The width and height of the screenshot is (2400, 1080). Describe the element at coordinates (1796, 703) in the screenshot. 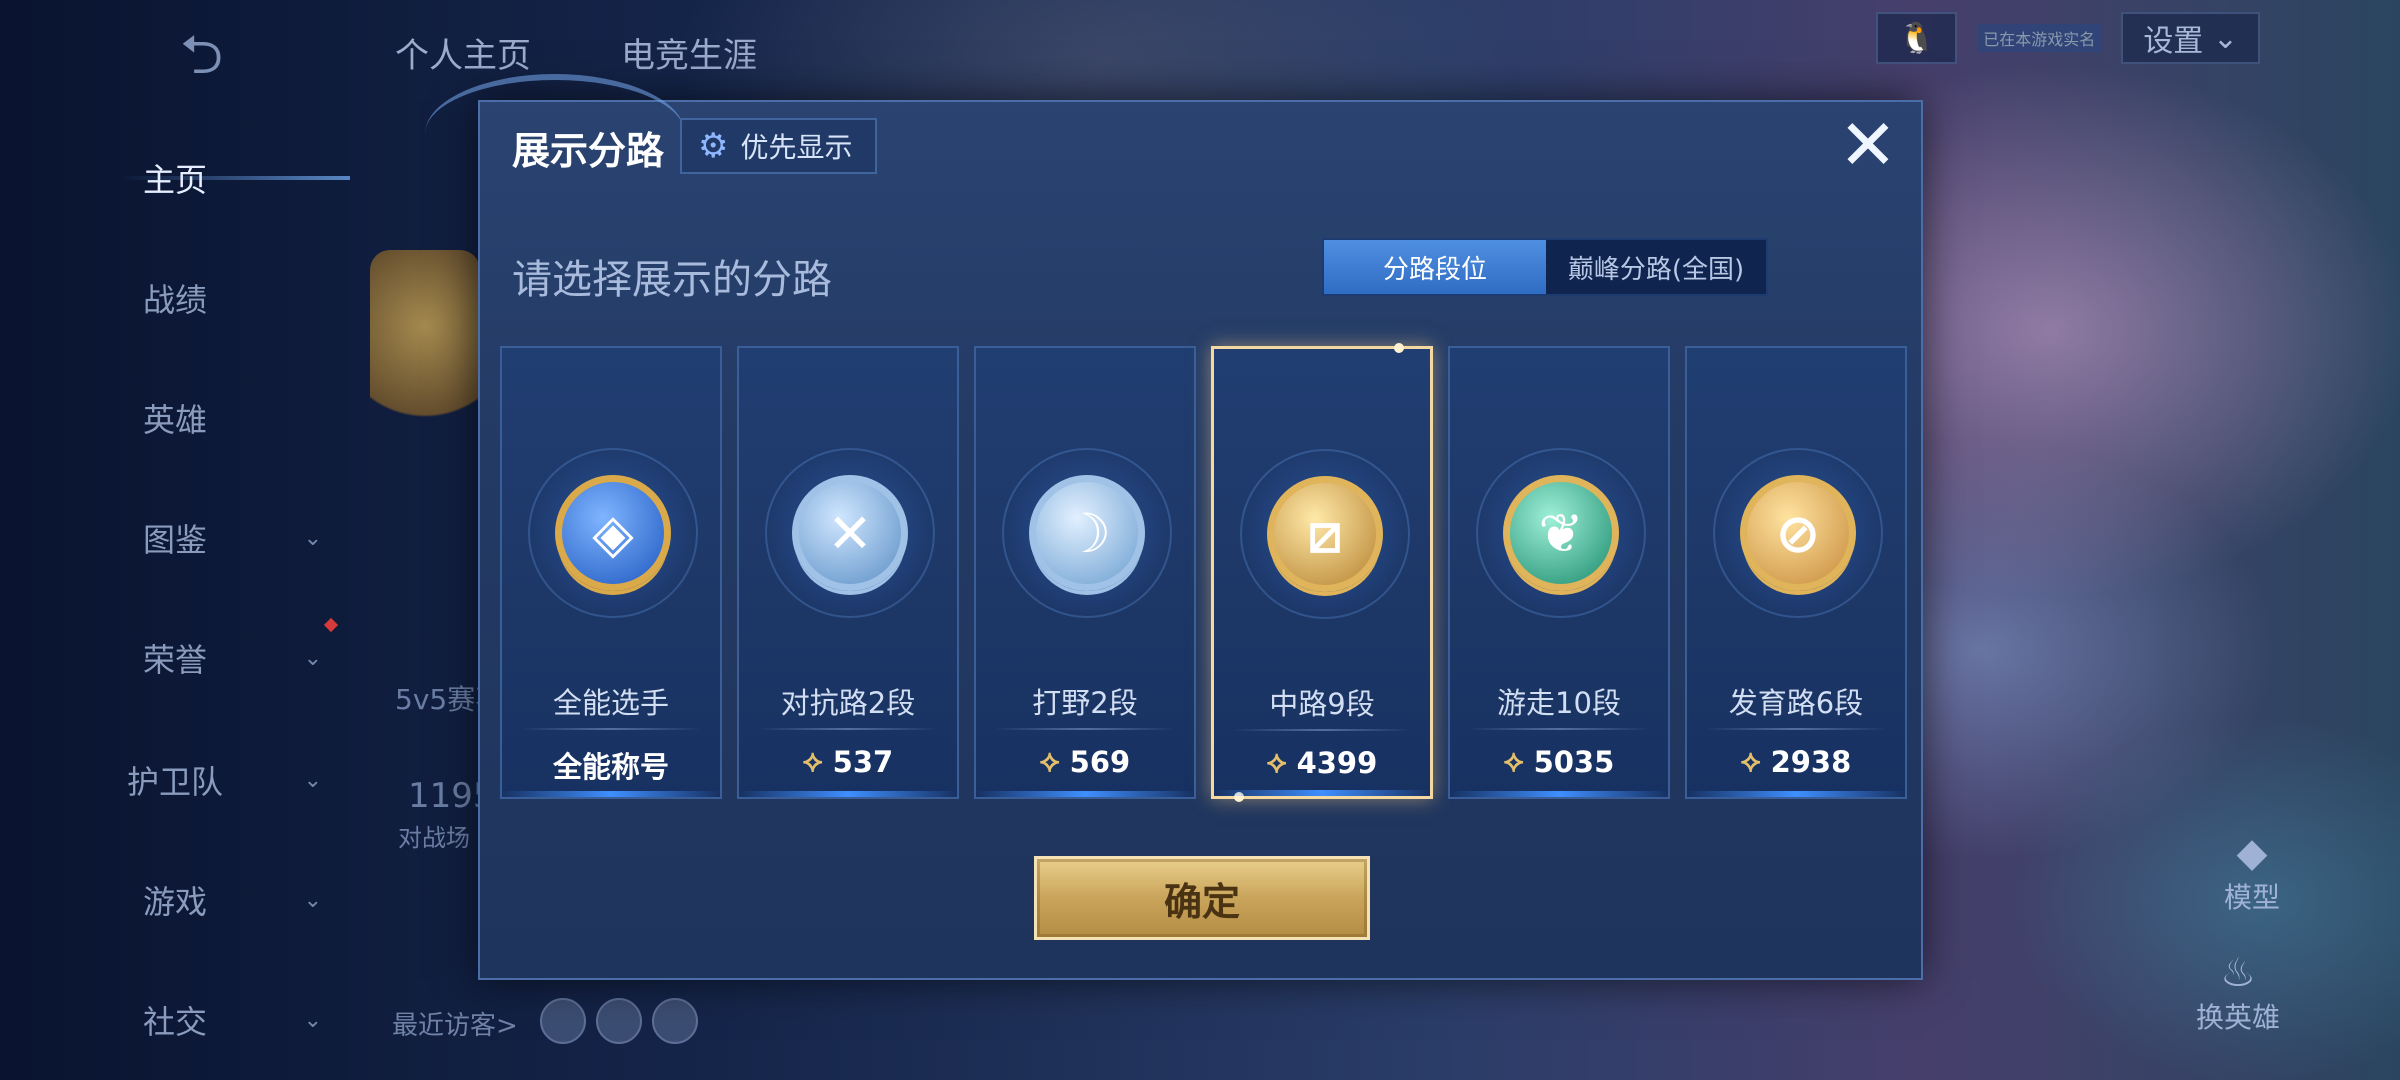

I see `lane-rank-label: 发育路6段` at that location.